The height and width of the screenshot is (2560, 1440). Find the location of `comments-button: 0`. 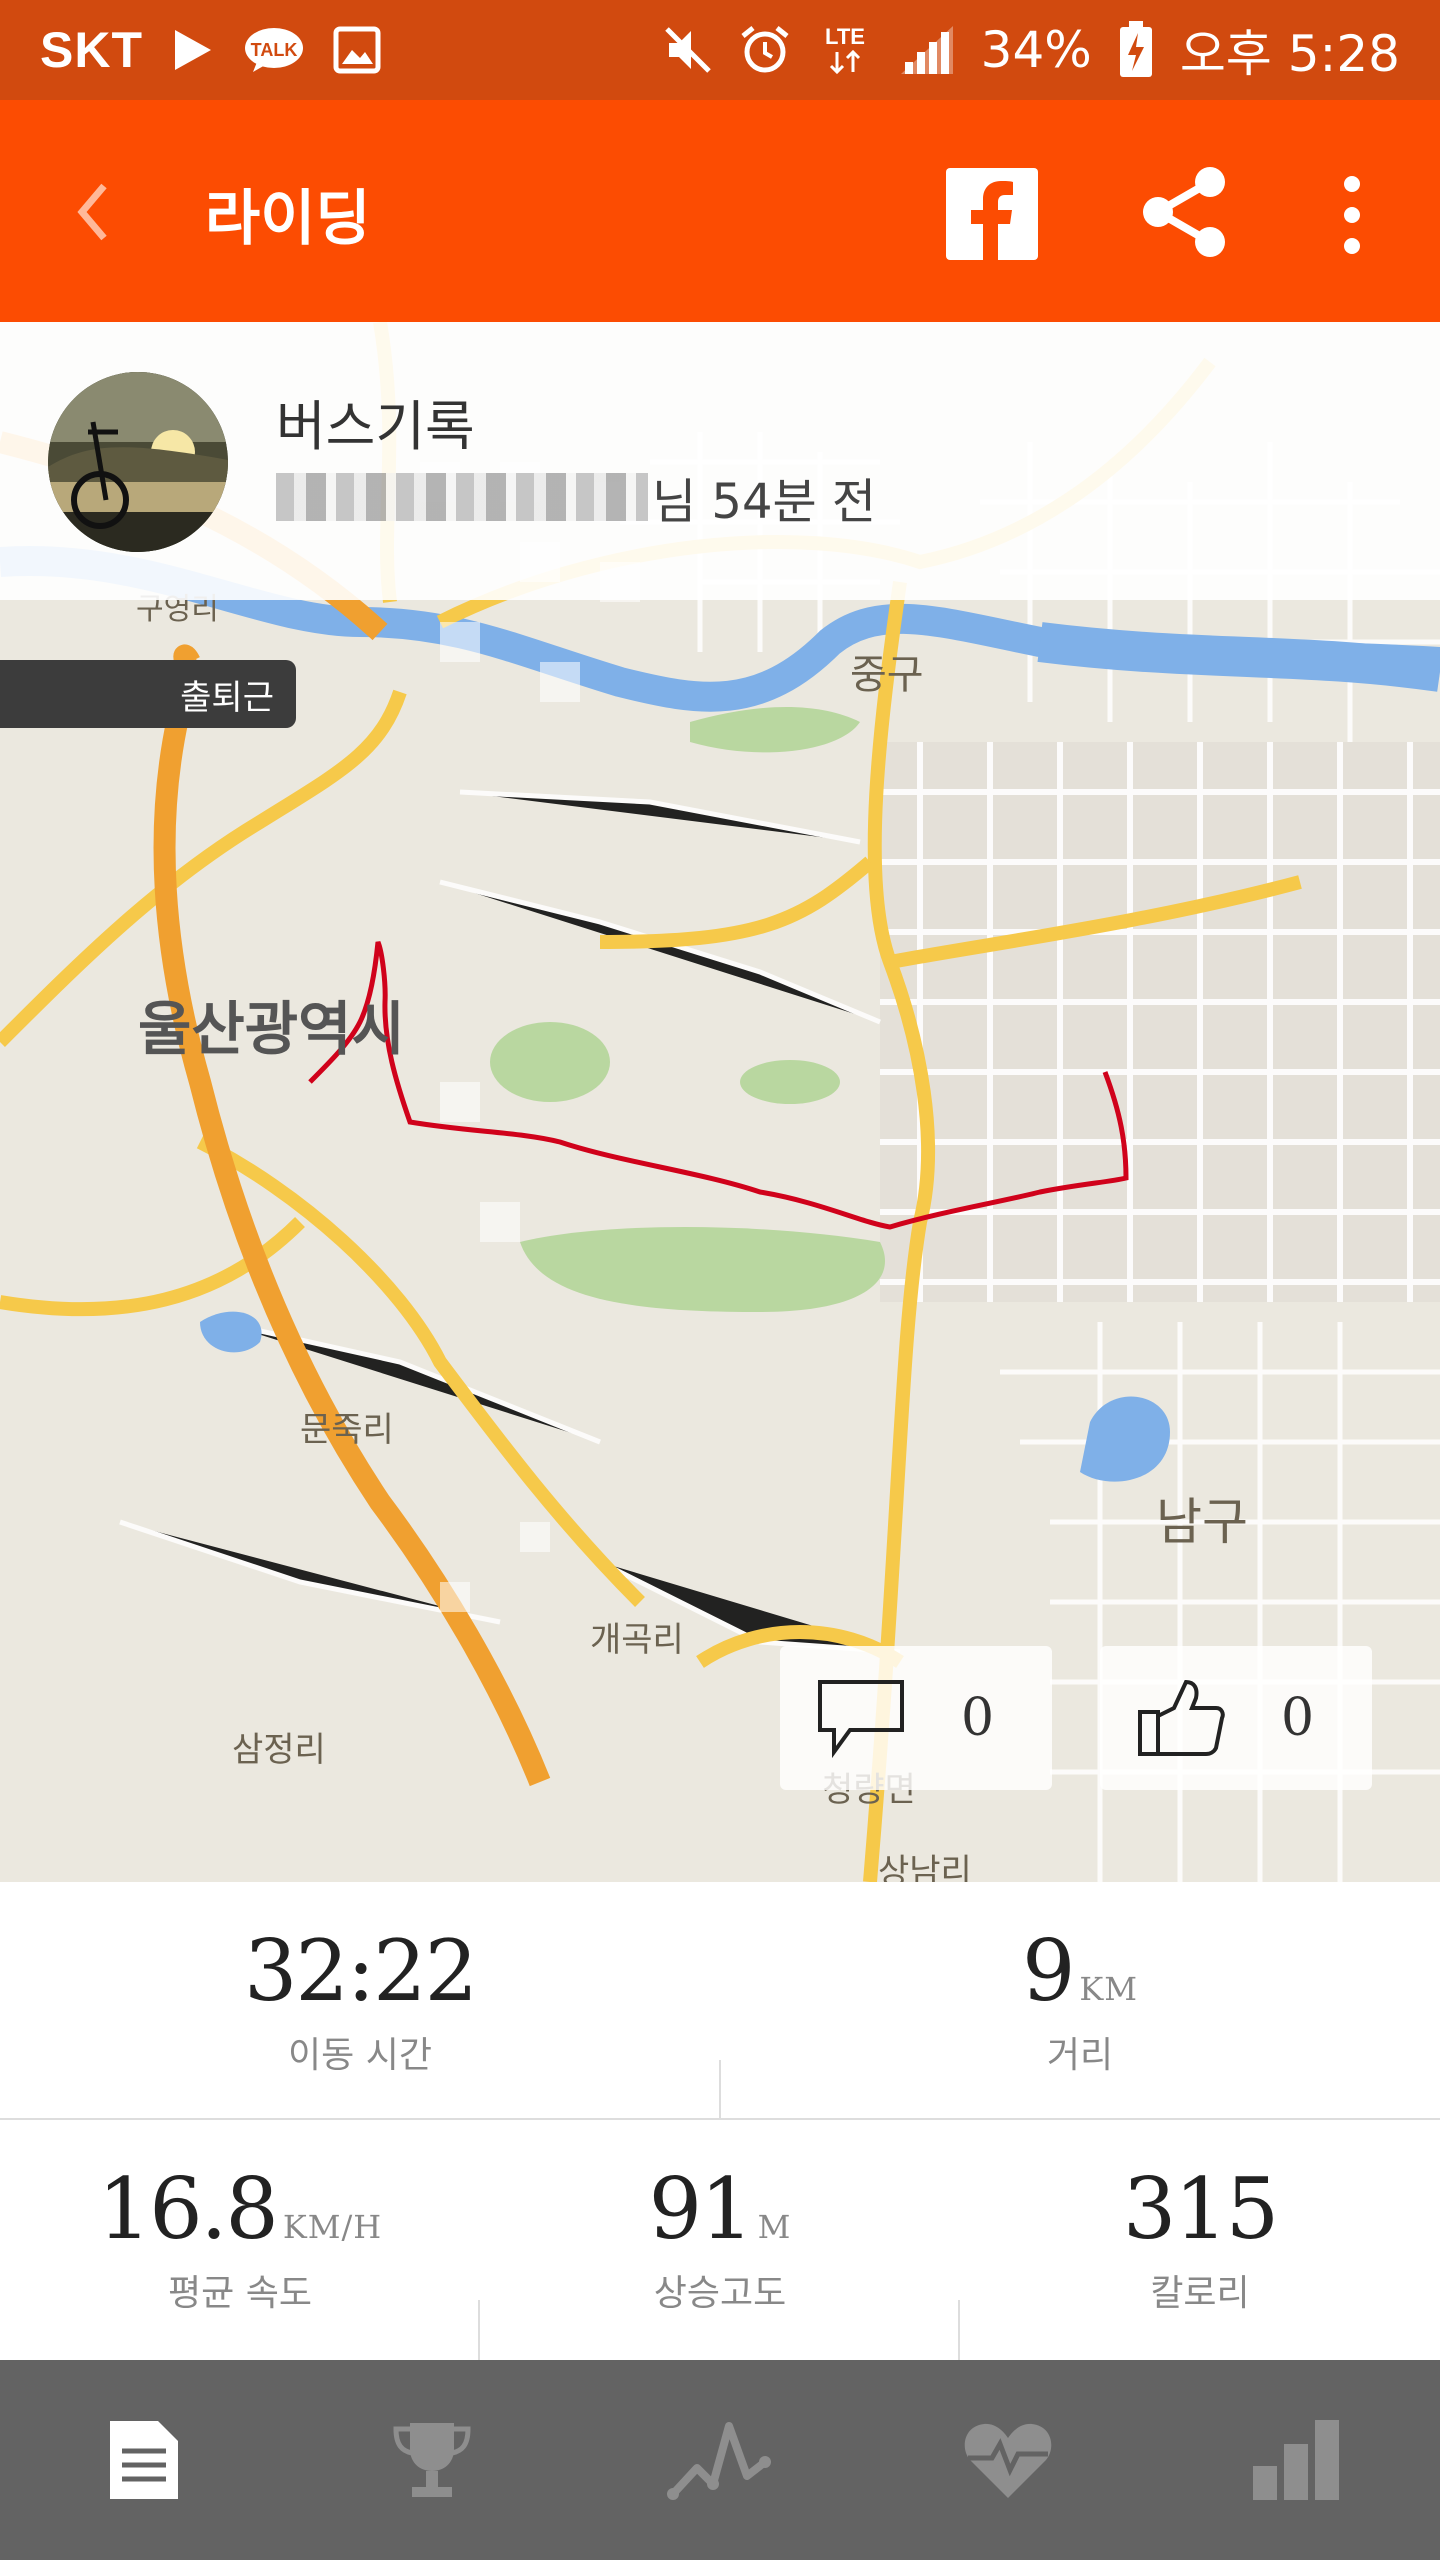

comments-button: 0 is located at coordinates (916, 1718).